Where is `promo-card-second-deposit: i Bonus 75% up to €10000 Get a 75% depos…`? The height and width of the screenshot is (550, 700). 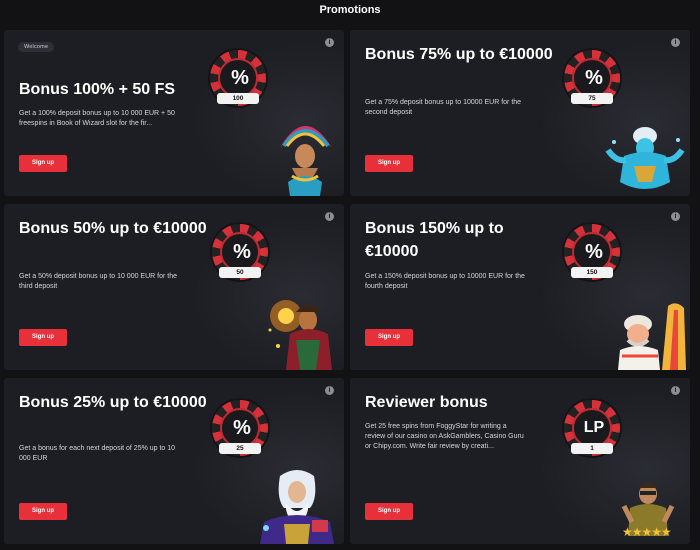
promo-card-second-deposit: i Bonus 75% up to €10000 Get a 75% depos… is located at coordinates (520, 113).